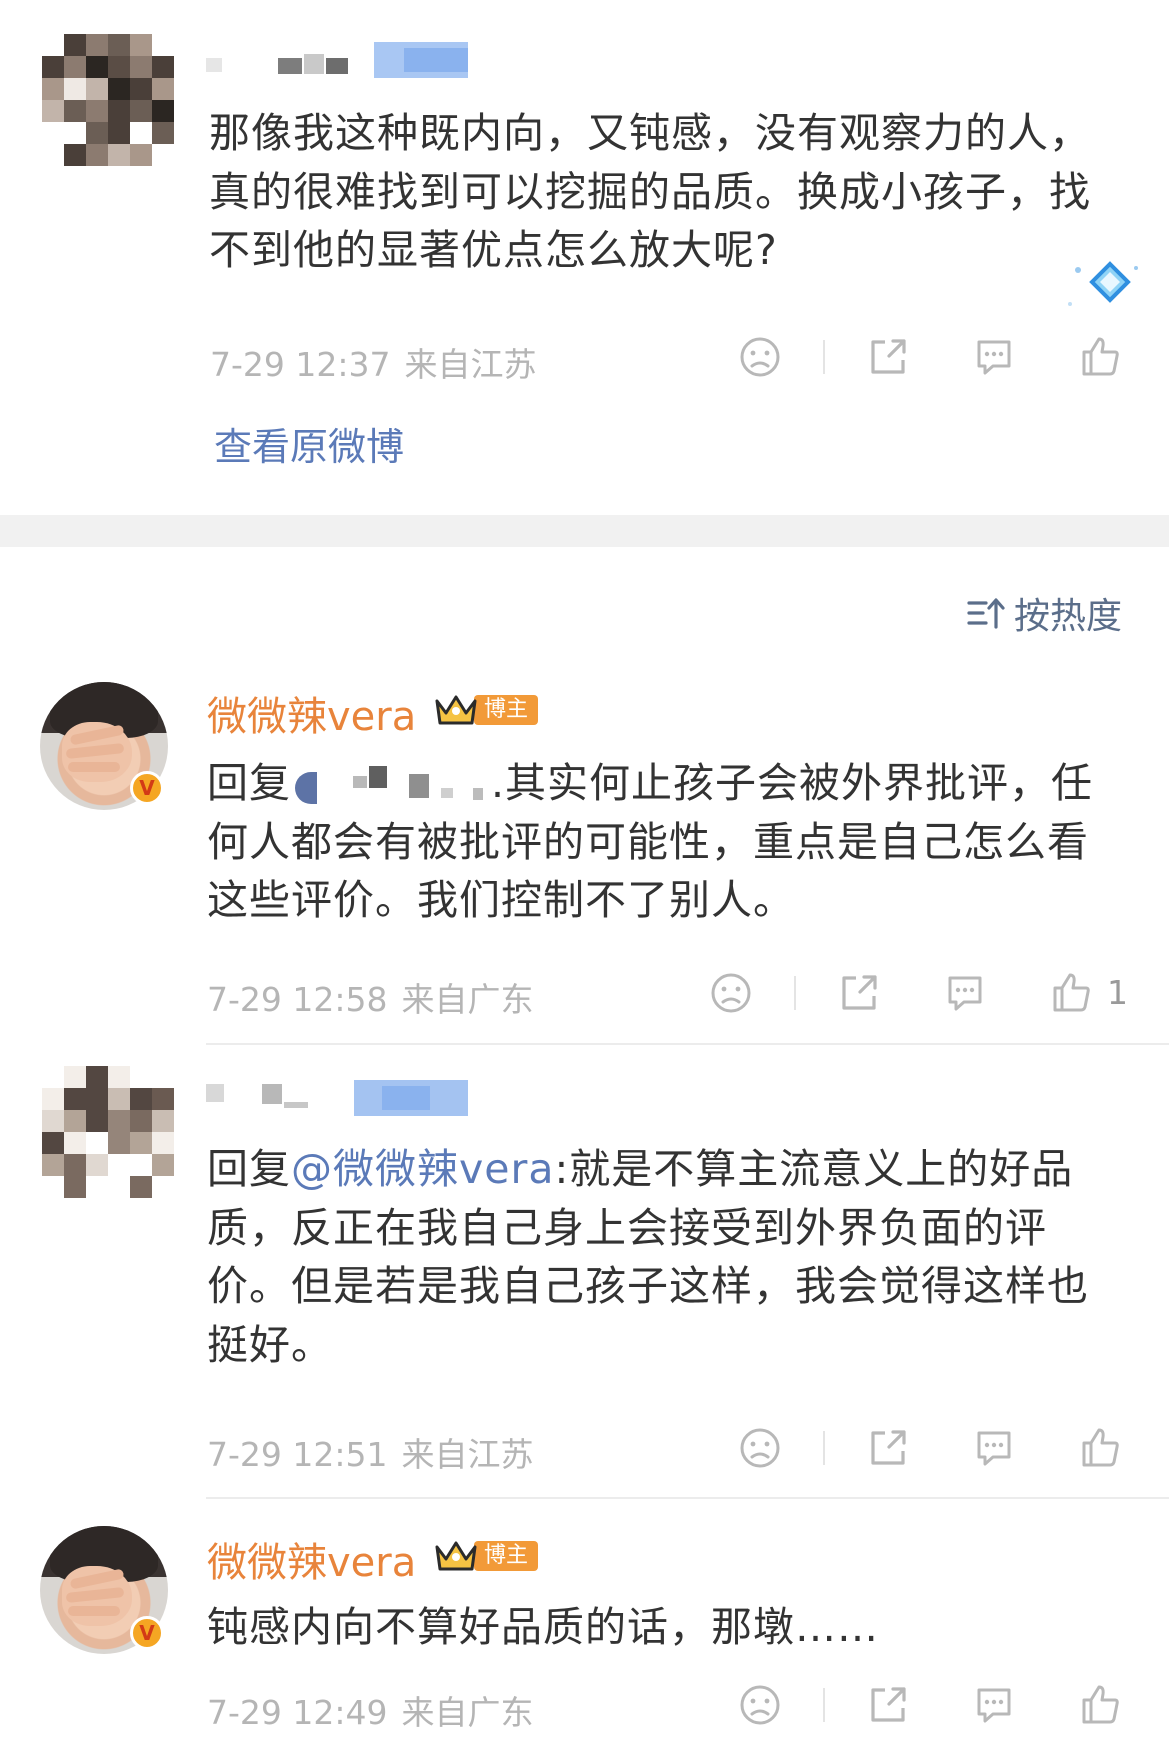 The height and width of the screenshot is (1754, 1169). What do you see at coordinates (297, 1454) in the screenshot?
I see `timestamp: 7-29 12:51` at bounding box center [297, 1454].